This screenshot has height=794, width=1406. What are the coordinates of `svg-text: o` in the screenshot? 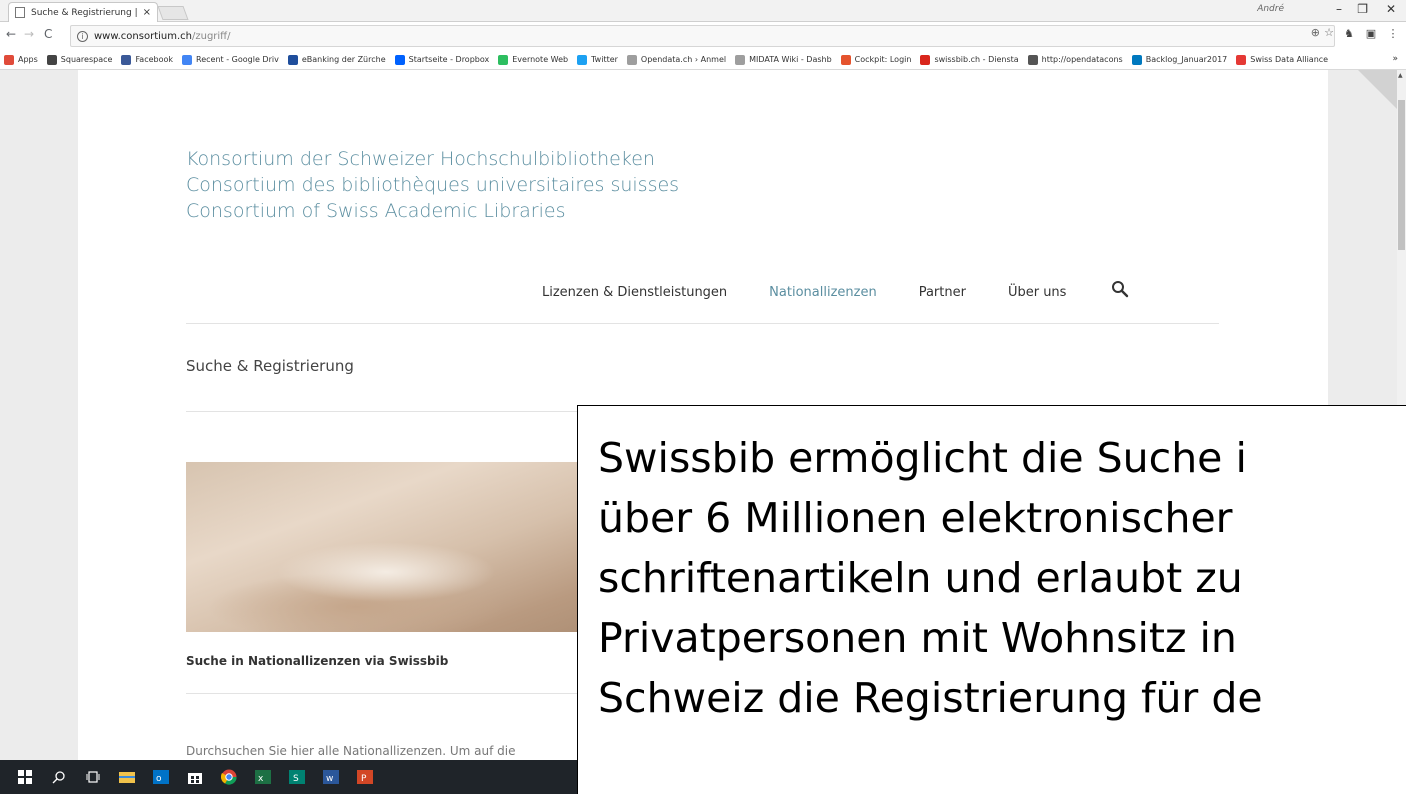 It's located at (159, 779).